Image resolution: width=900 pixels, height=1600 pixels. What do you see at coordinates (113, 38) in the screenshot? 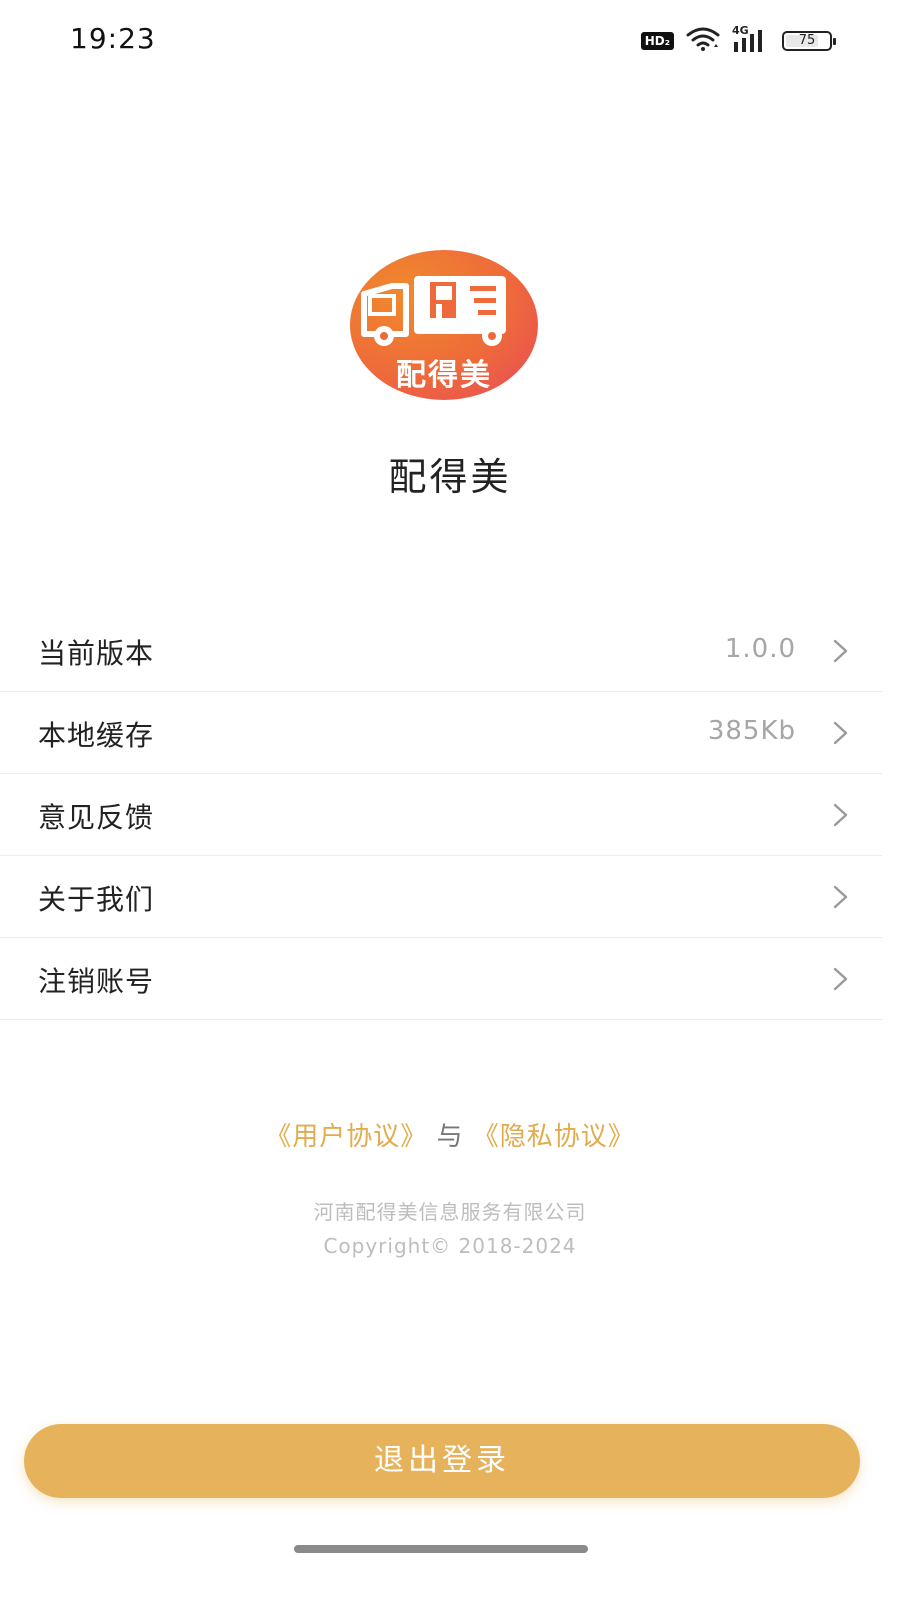
I see `status-time: 19:23` at bounding box center [113, 38].